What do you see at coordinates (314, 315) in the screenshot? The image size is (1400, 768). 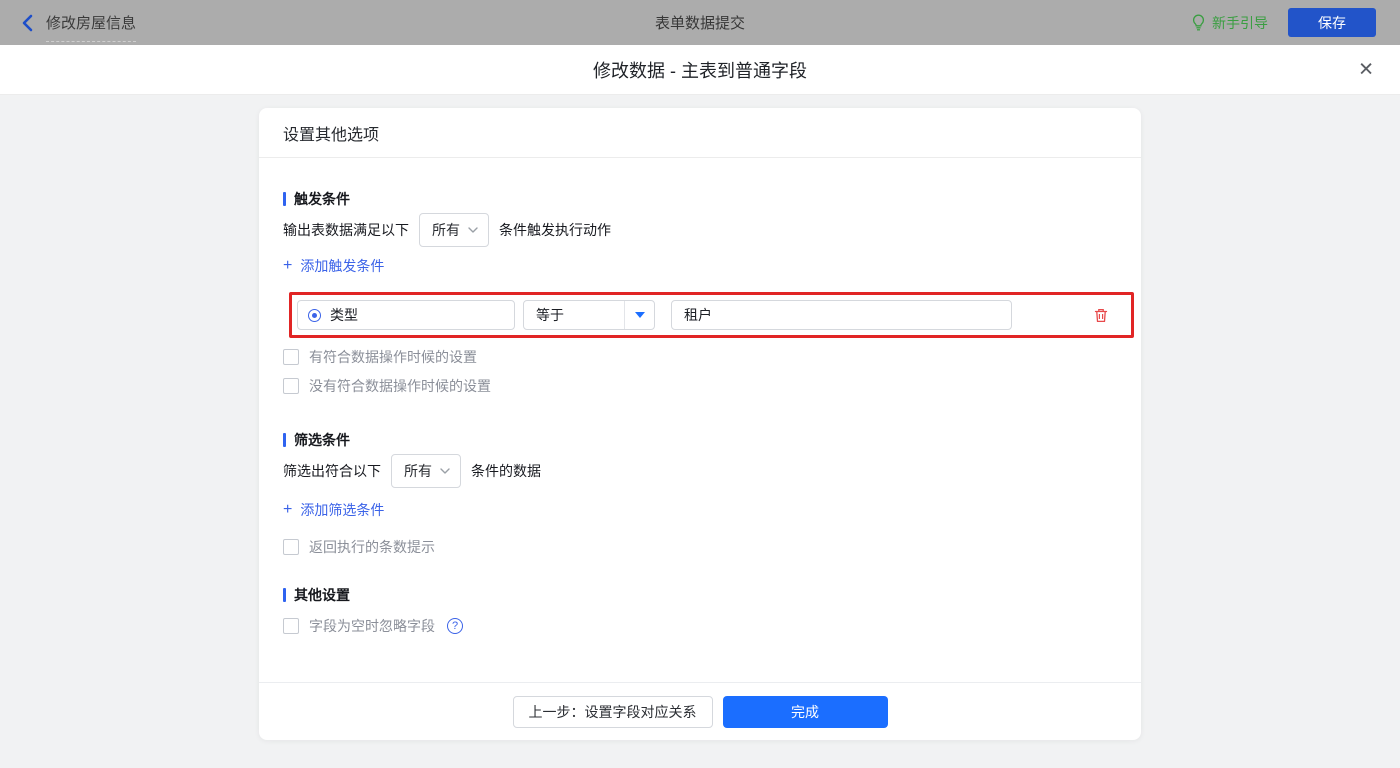 I see `field-type-icon` at bounding box center [314, 315].